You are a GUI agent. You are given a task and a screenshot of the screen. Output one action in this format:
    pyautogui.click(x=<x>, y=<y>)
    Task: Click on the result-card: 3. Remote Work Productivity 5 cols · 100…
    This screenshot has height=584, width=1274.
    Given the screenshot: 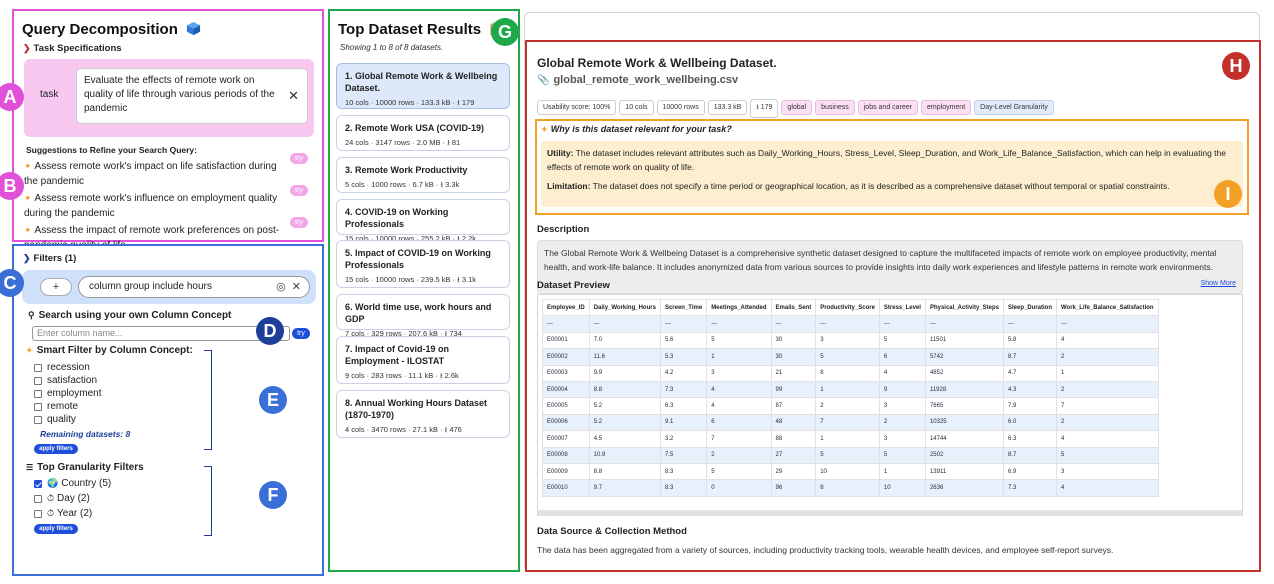 What is the action you would take?
    pyautogui.click(x=423, y=175)
    